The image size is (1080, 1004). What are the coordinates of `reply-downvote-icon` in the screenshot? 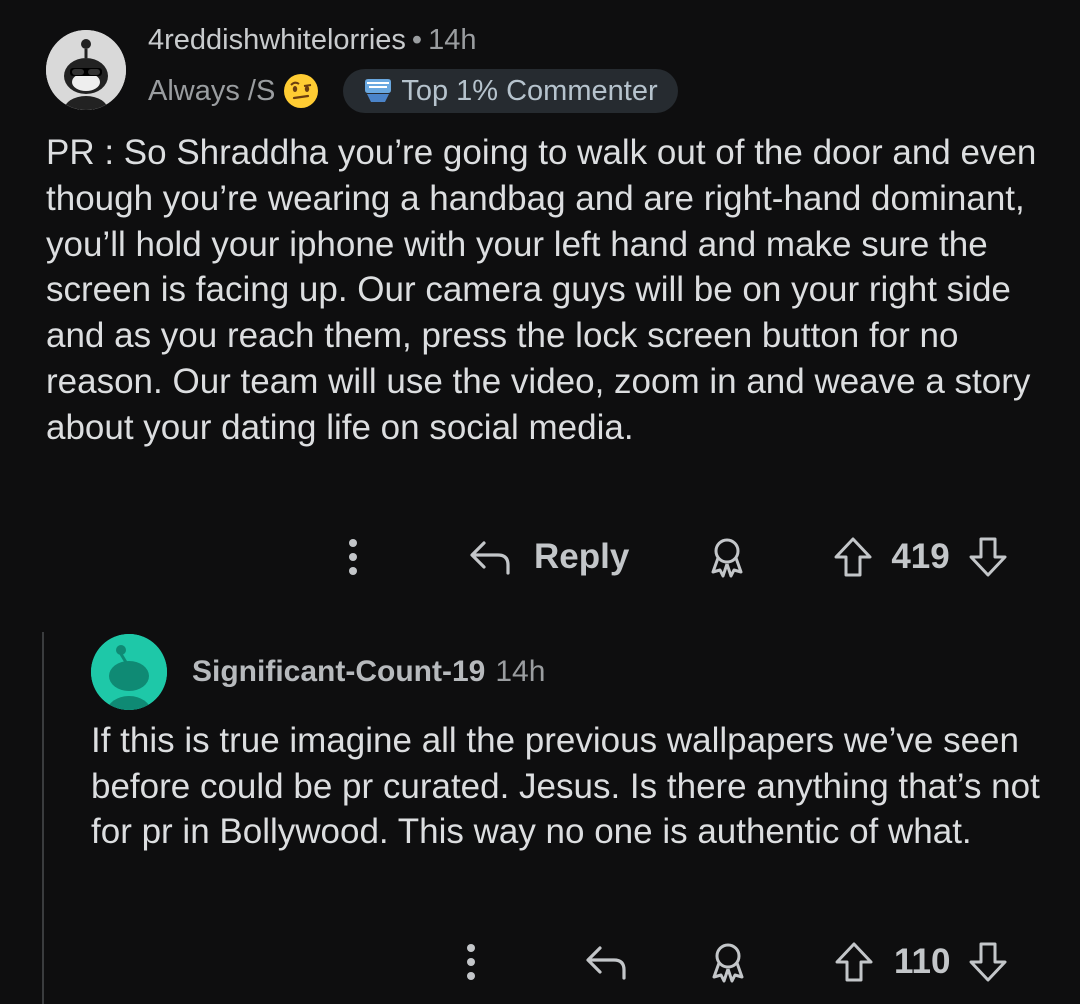 It's located at (988, 962).